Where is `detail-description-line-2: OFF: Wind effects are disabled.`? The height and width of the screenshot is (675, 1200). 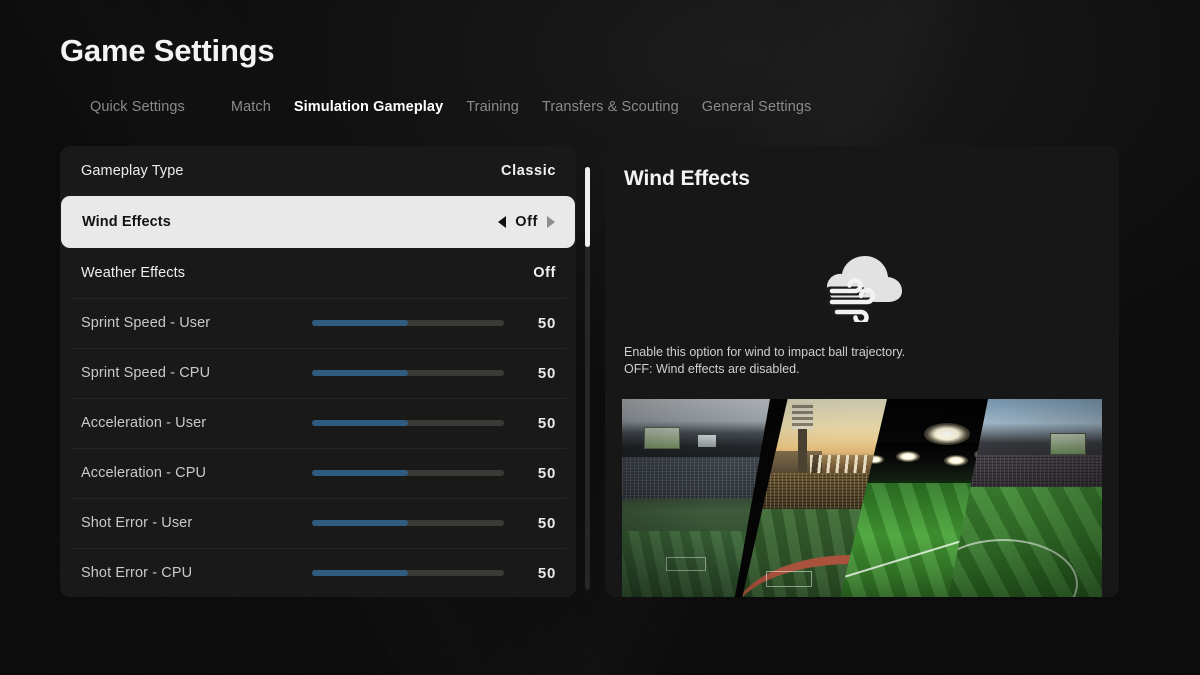
detail-description-line-2: OFF: Wind effects are disabled. is located at coordinates (712, 369).